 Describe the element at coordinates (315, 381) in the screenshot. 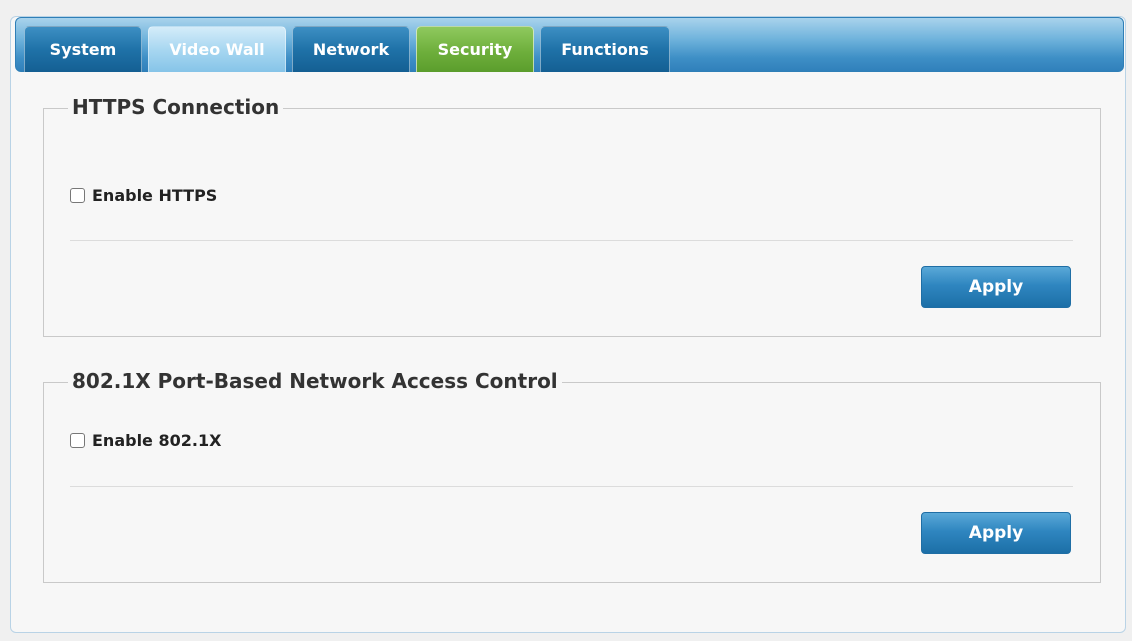

I see `section-title: 802.1X Port-Based Network Access Control` at that location.